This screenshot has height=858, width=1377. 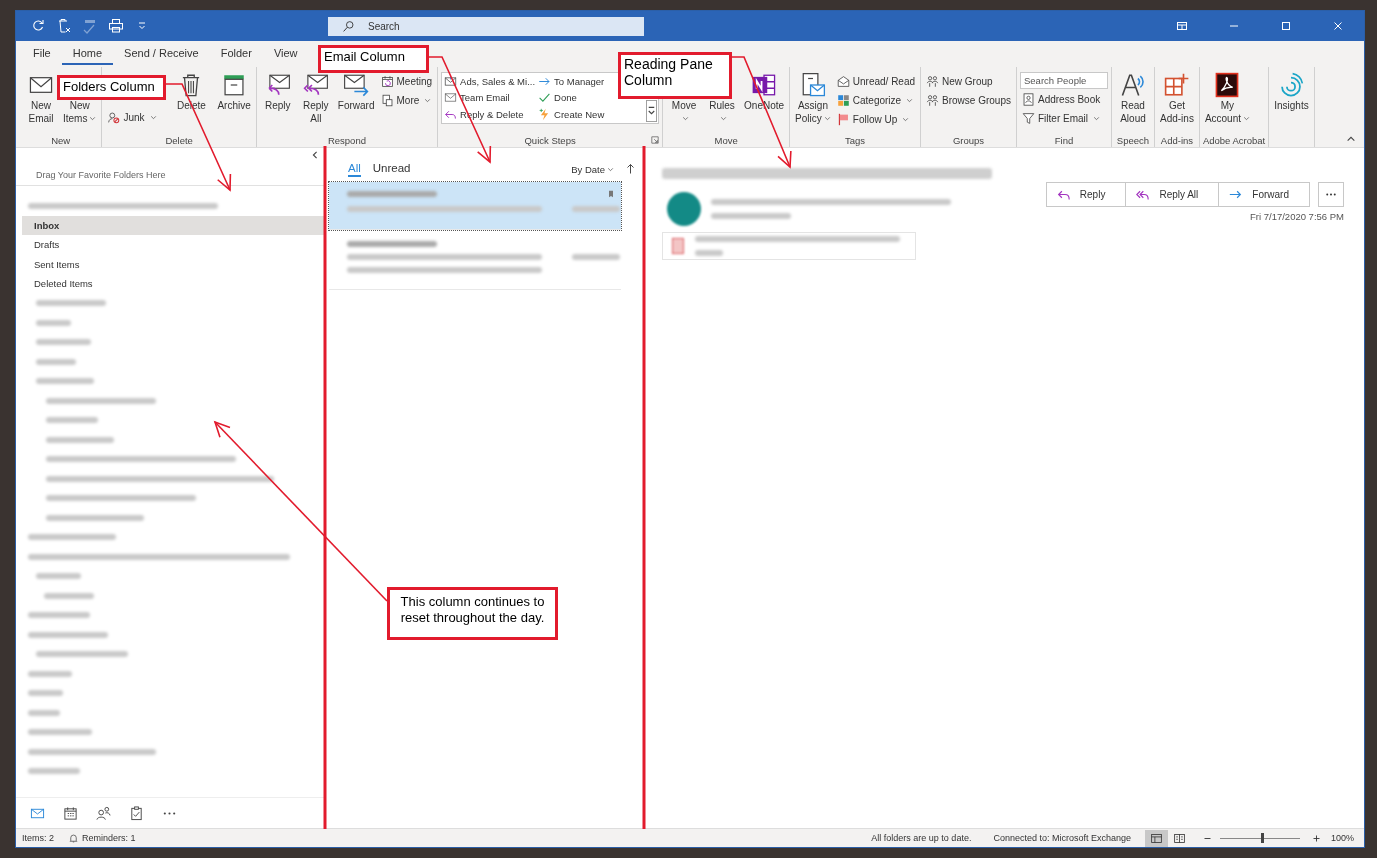 I want to click on forward-icon, so click(x=356, y=85).